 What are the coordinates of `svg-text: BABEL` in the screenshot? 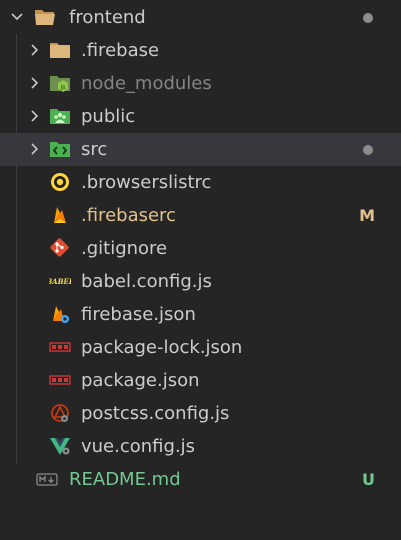 It's located at (60, 281).